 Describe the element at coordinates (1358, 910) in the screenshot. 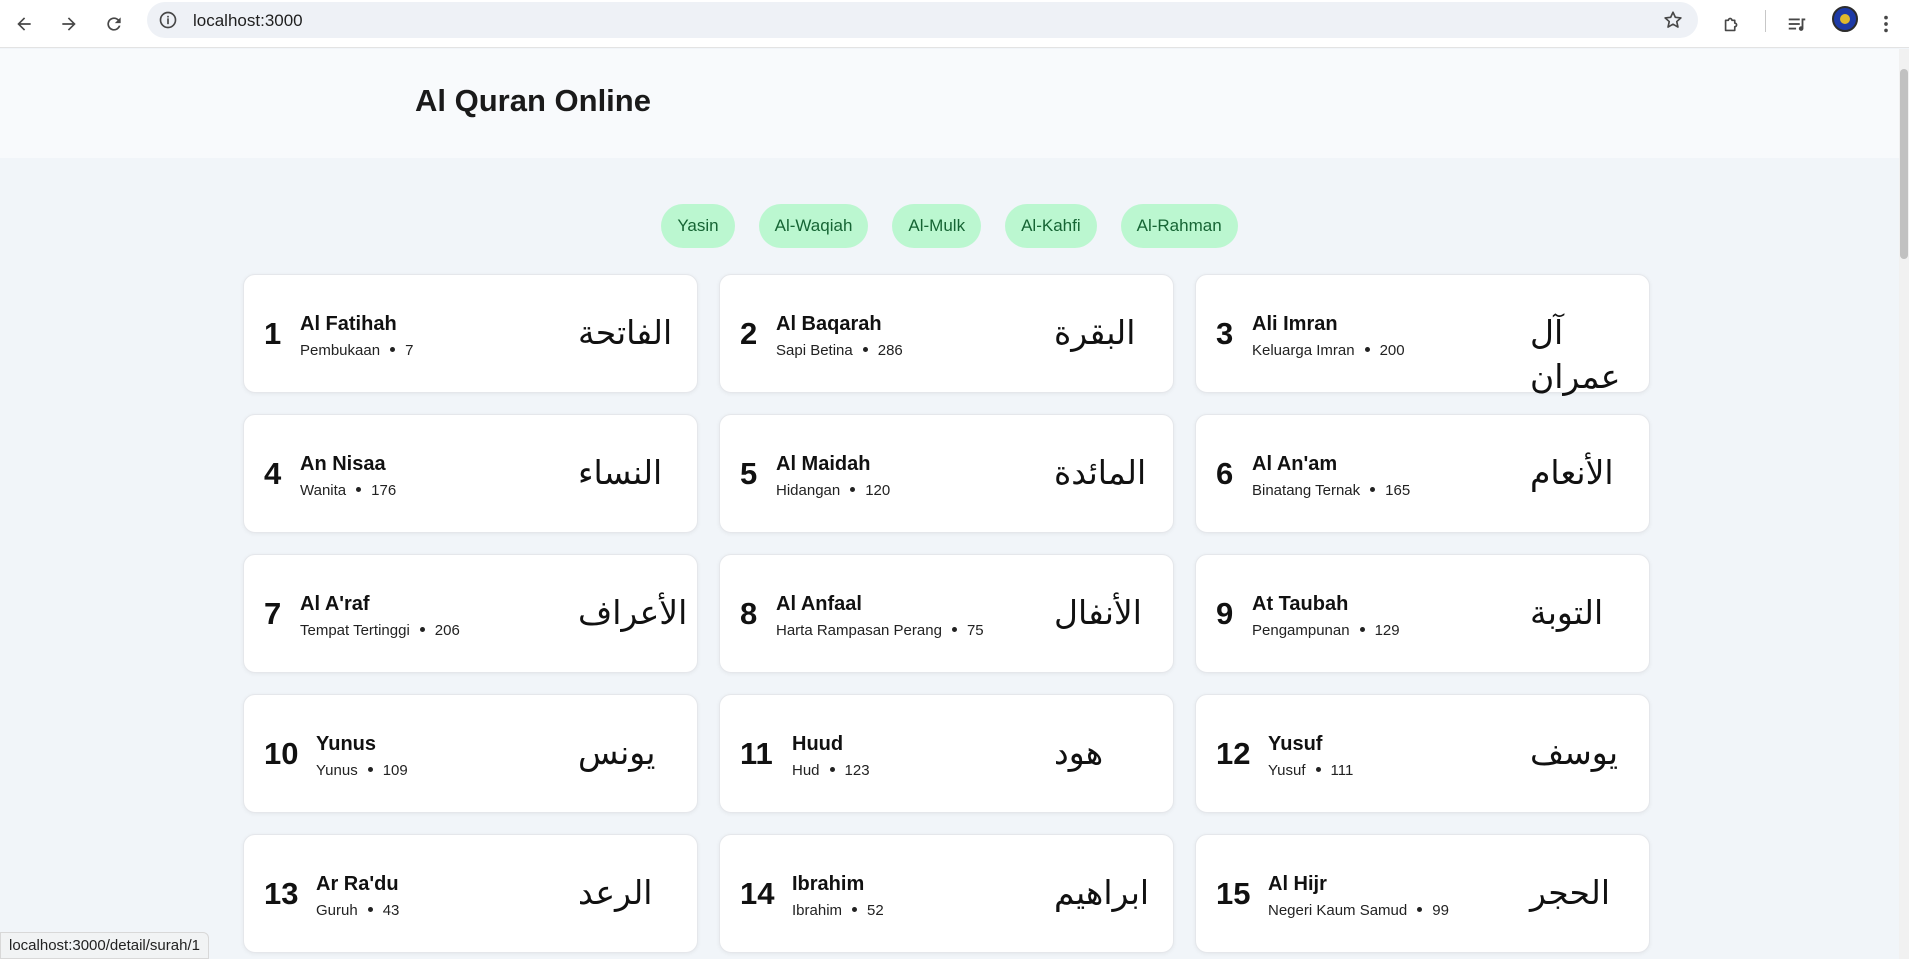

I see `surah-meta: Negeri Kaum Samud 99` at that location.